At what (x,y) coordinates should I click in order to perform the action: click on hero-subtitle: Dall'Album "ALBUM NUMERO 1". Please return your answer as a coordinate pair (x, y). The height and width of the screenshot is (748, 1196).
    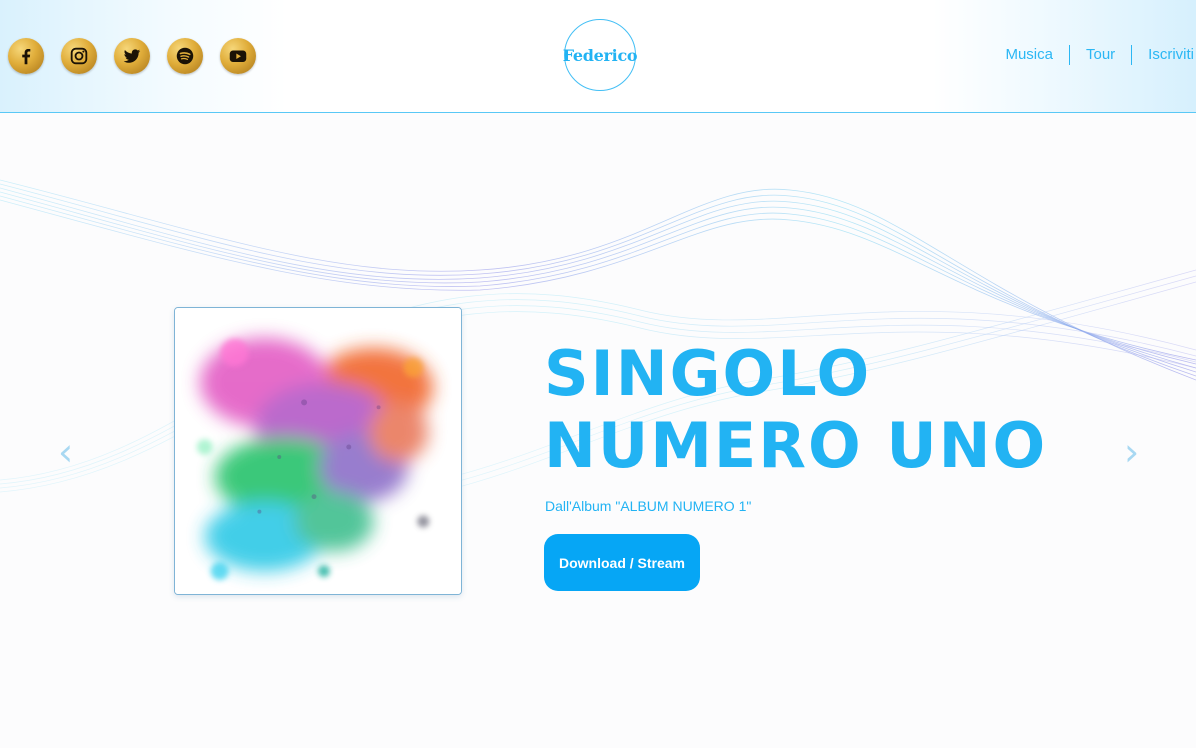
    Looking at the image, I should click on (648, 506).